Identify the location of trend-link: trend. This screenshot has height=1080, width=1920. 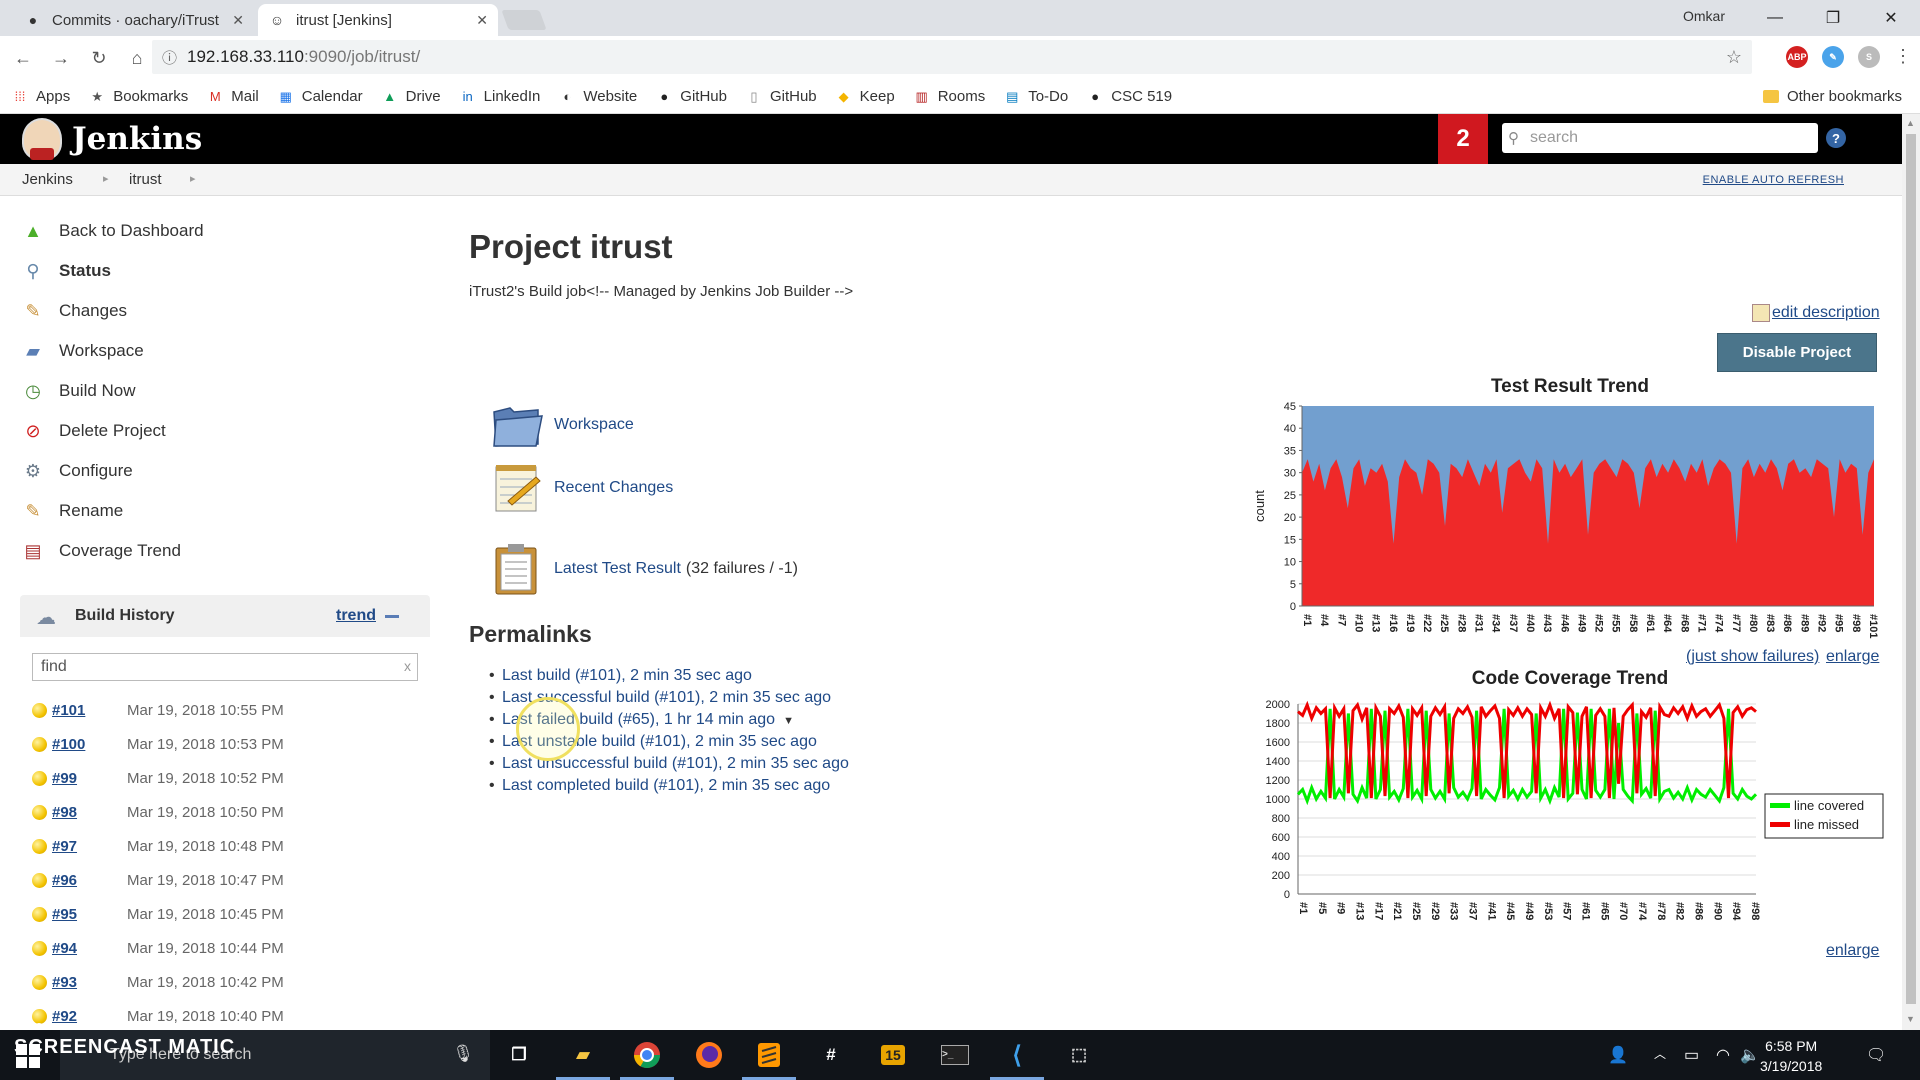
(356, 616).